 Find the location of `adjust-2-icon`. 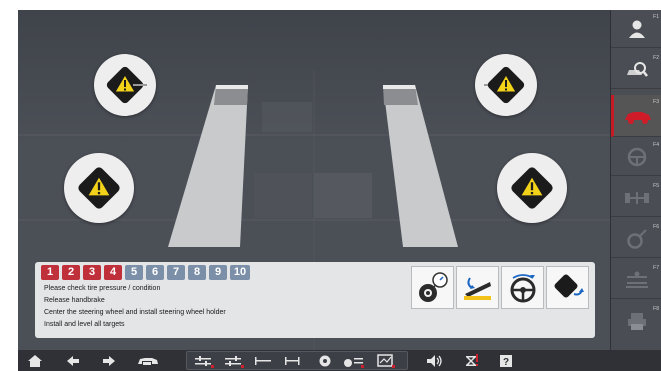

adjust-2-icon is located at coordinates (233, 360).